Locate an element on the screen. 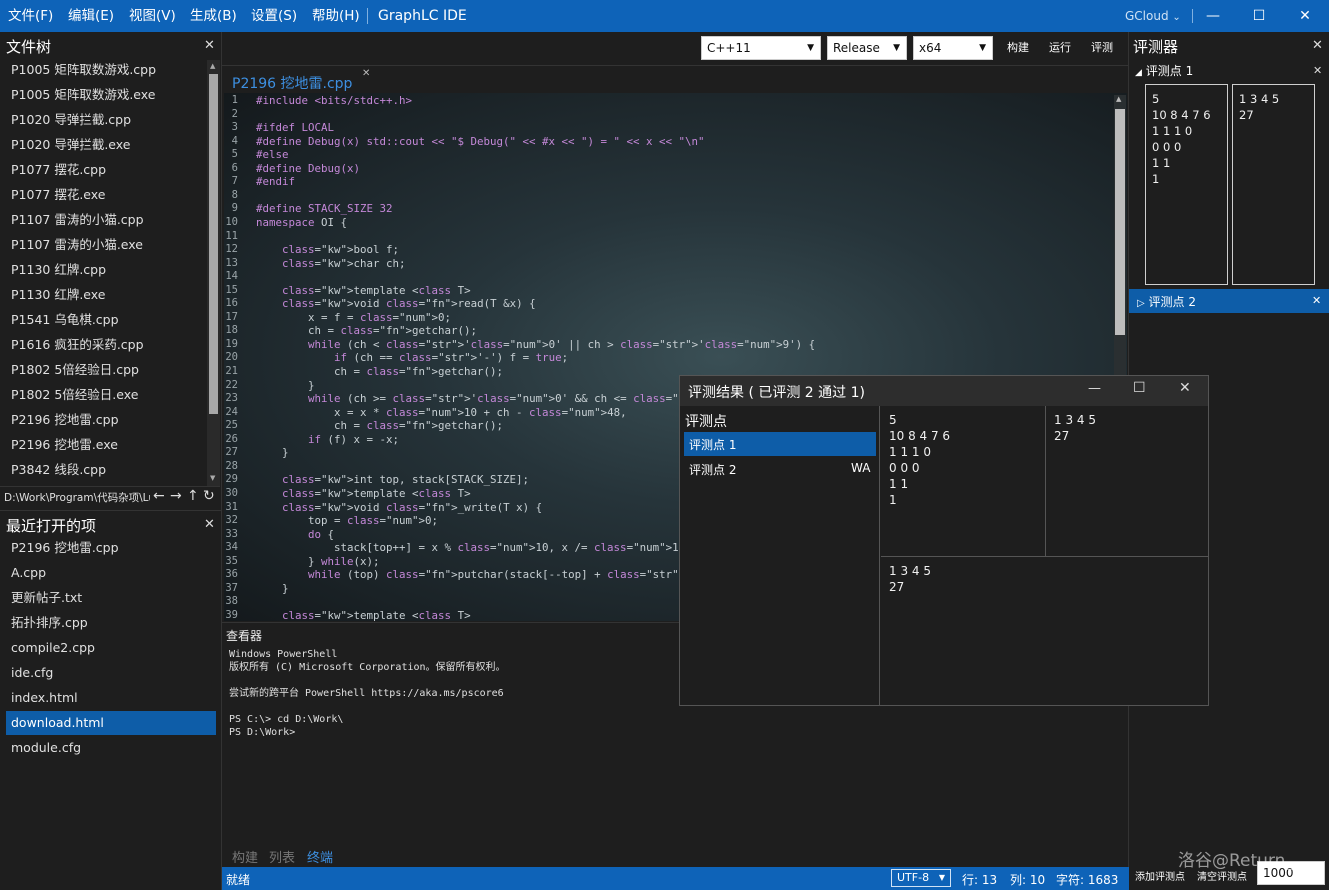 This screenshot has width=1329, height=890. file-tree-close-icon: ✕ is located at coordinates (209, 45).